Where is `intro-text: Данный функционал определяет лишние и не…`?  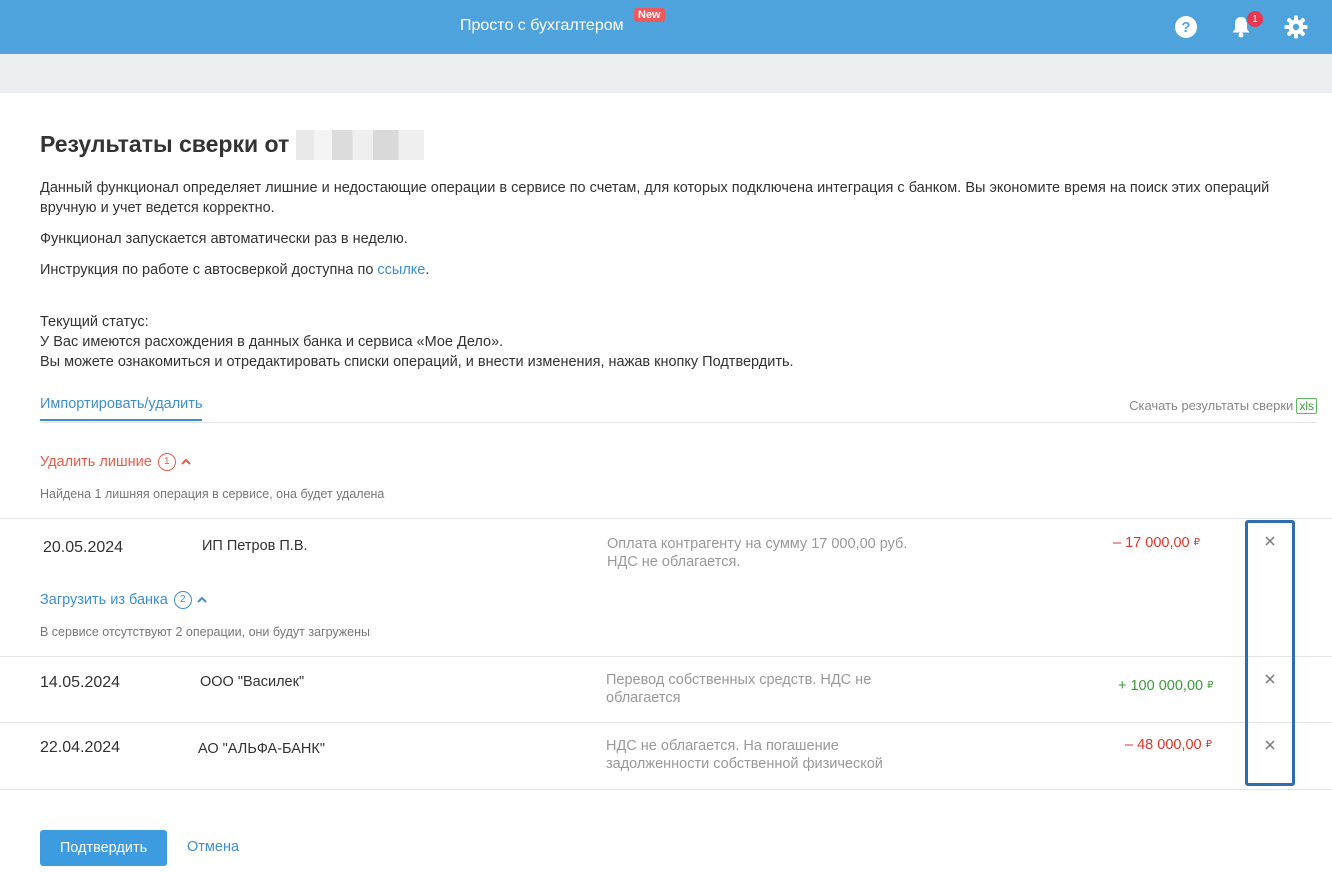
intro-text: Данный функционал определяет лишние и не… is located at coordinates (655, 198).